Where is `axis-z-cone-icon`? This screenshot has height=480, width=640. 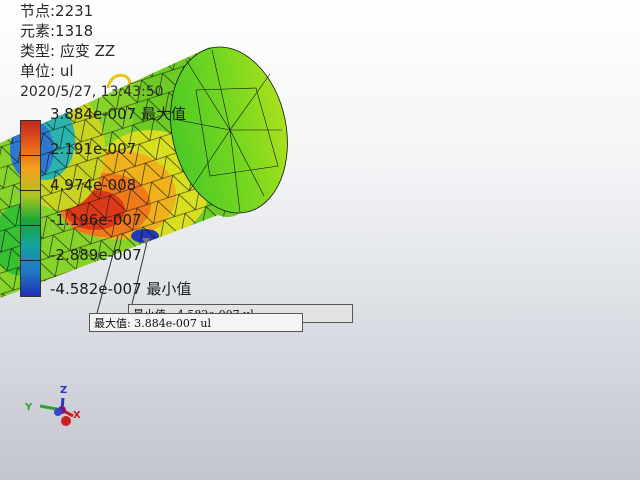 axis-z-cone-icon is located at coordinates (58, 412).